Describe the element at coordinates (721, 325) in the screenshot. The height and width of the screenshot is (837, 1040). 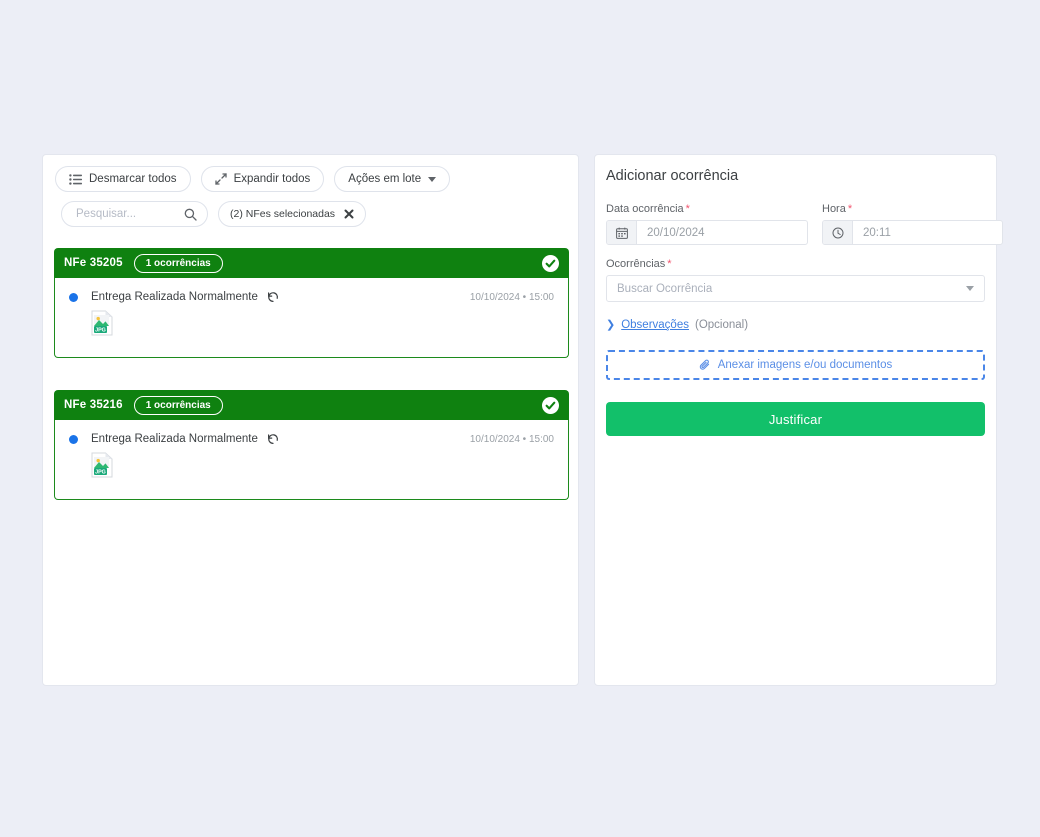
I see `observations-optional-label: (Opcional)` at that location.